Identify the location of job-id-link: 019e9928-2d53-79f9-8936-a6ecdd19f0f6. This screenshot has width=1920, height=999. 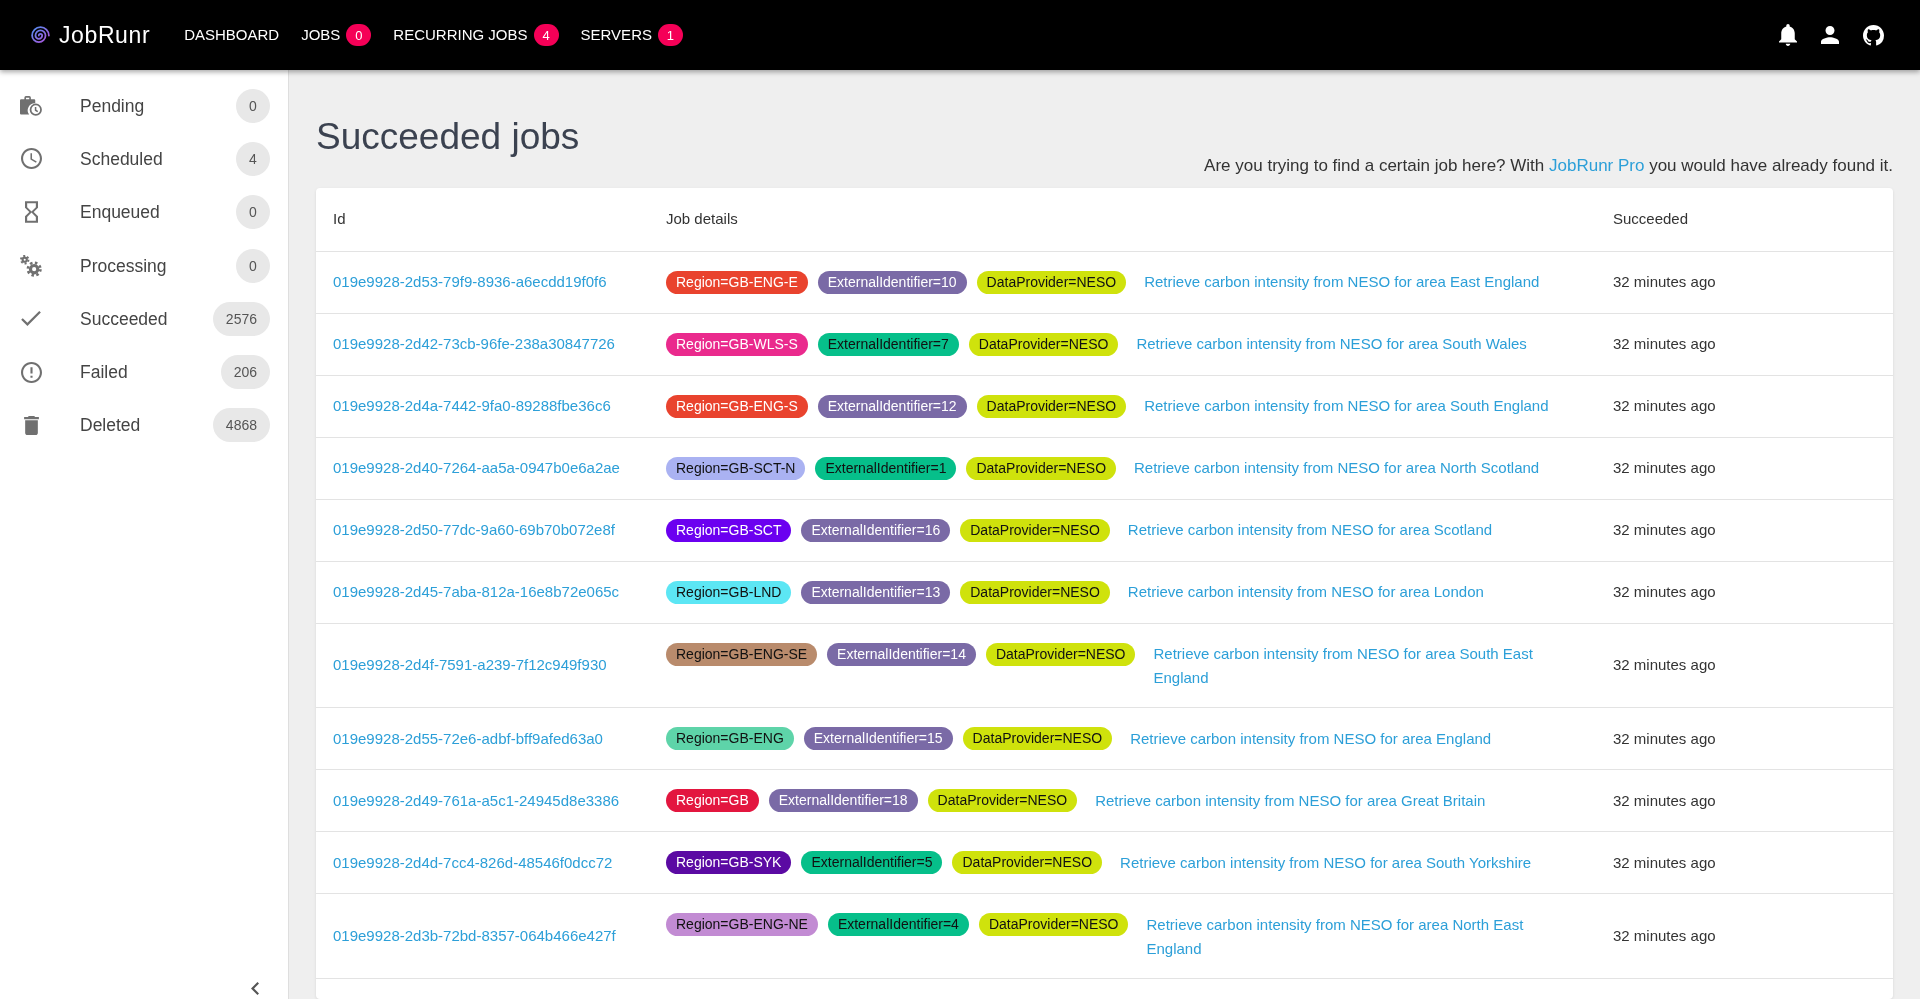
(470, 281).